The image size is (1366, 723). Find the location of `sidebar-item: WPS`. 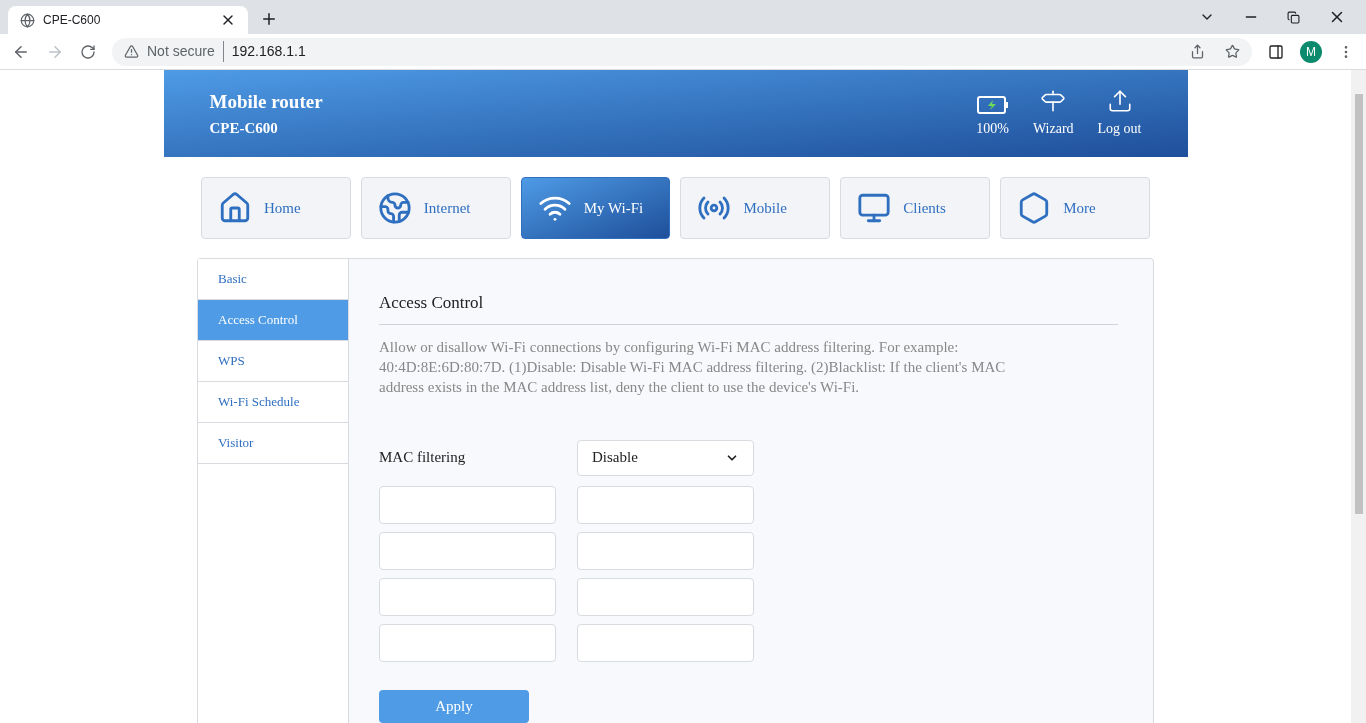

sidebar-item: WPS is located at coordinates (273, 361).